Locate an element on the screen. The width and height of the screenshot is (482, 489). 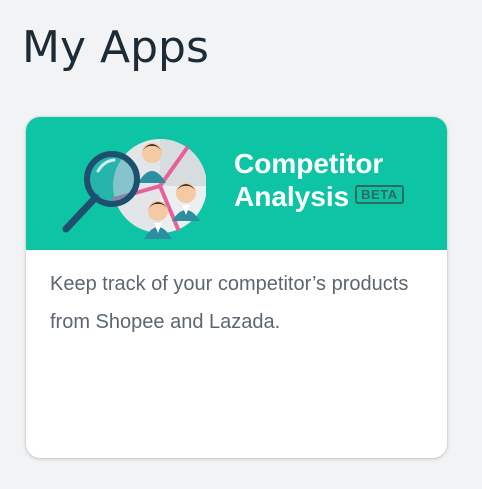
page-title: My Apps is located at coordinates (115, 47).